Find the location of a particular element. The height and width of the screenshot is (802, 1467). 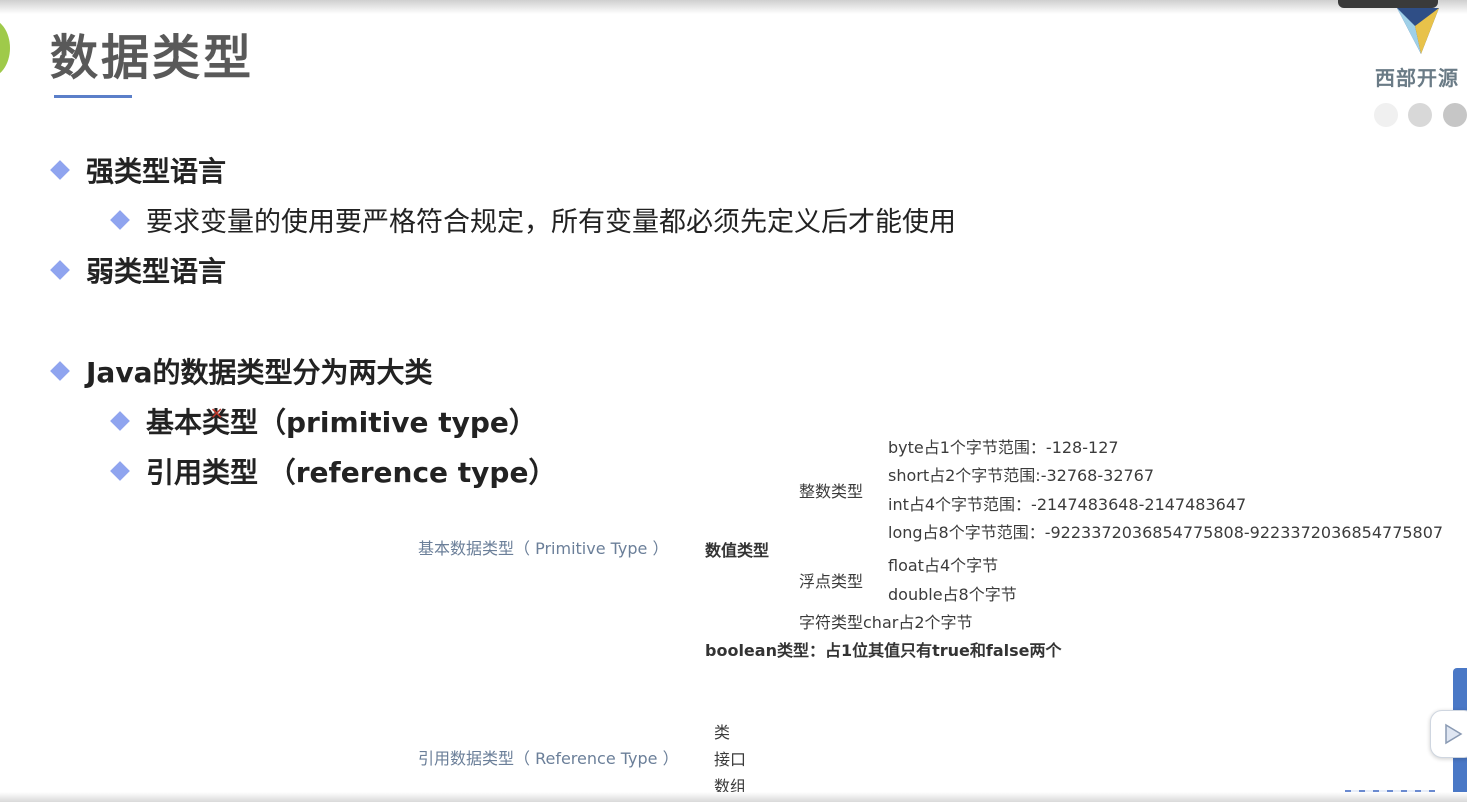

primitive-root-label: 基本数据类型（ Primitive Type ） is located at coordinates (543, 548).